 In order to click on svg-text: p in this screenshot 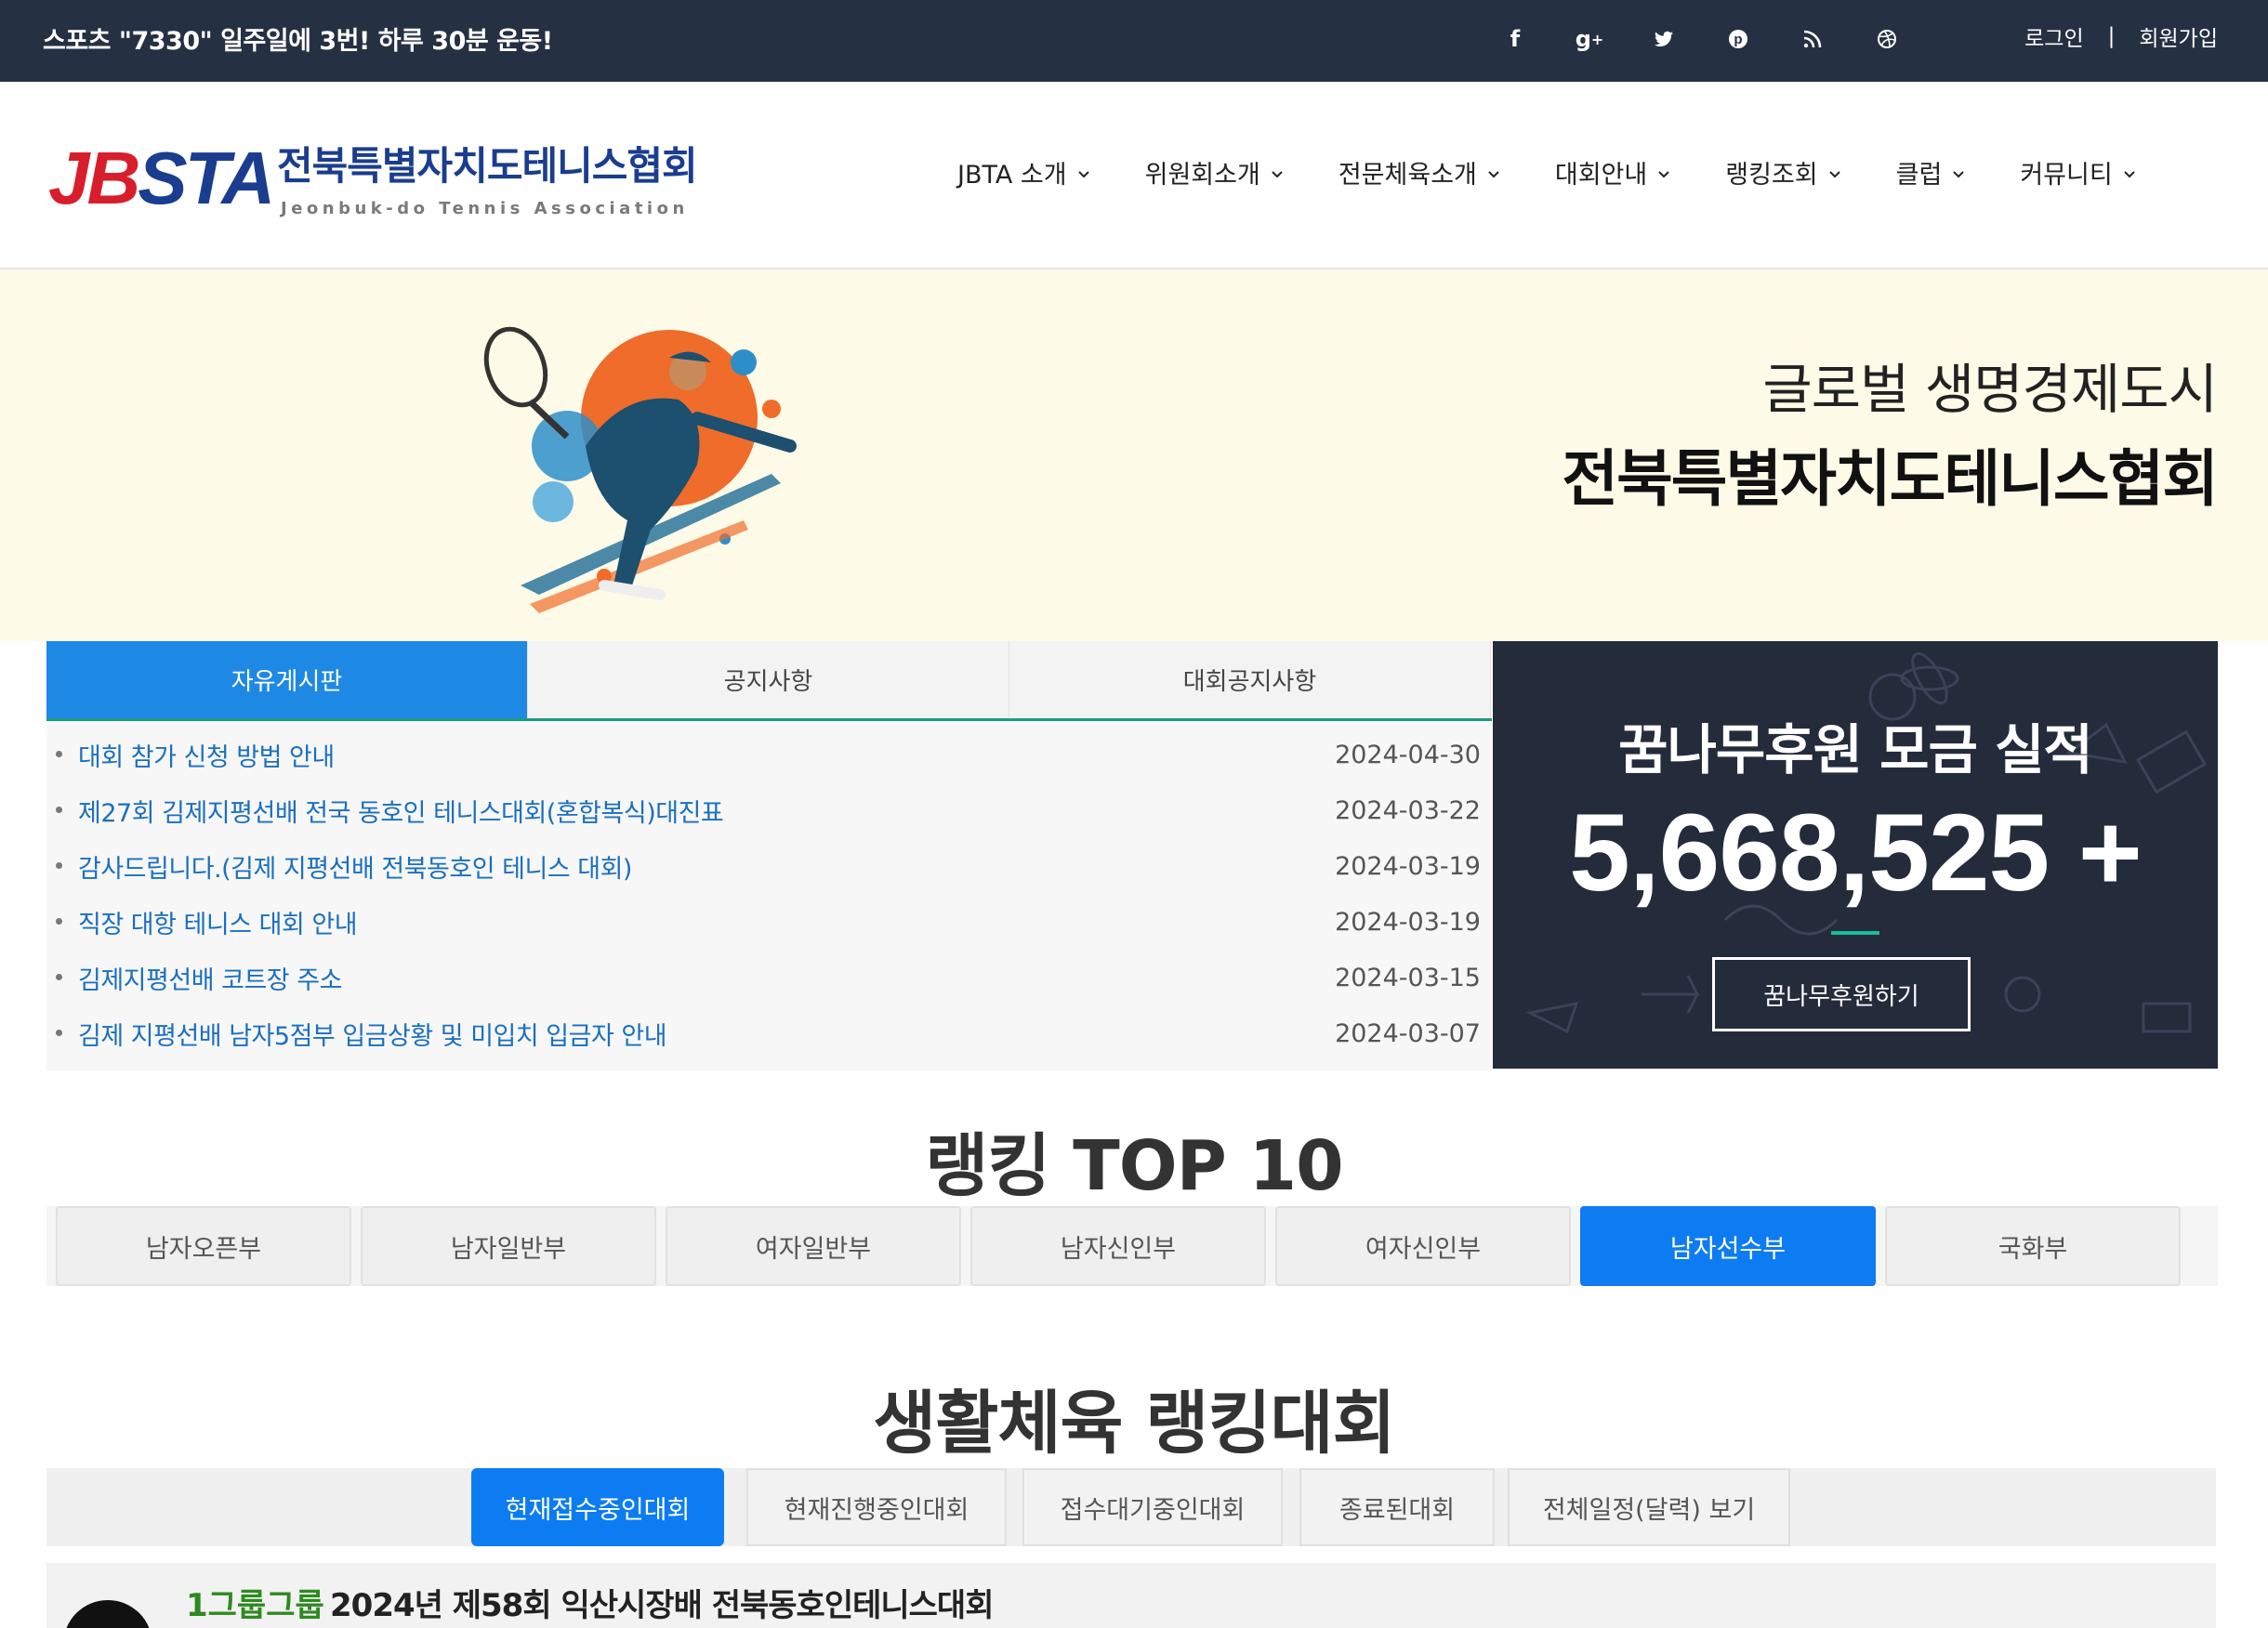, I will do `click(1738, 39)`.